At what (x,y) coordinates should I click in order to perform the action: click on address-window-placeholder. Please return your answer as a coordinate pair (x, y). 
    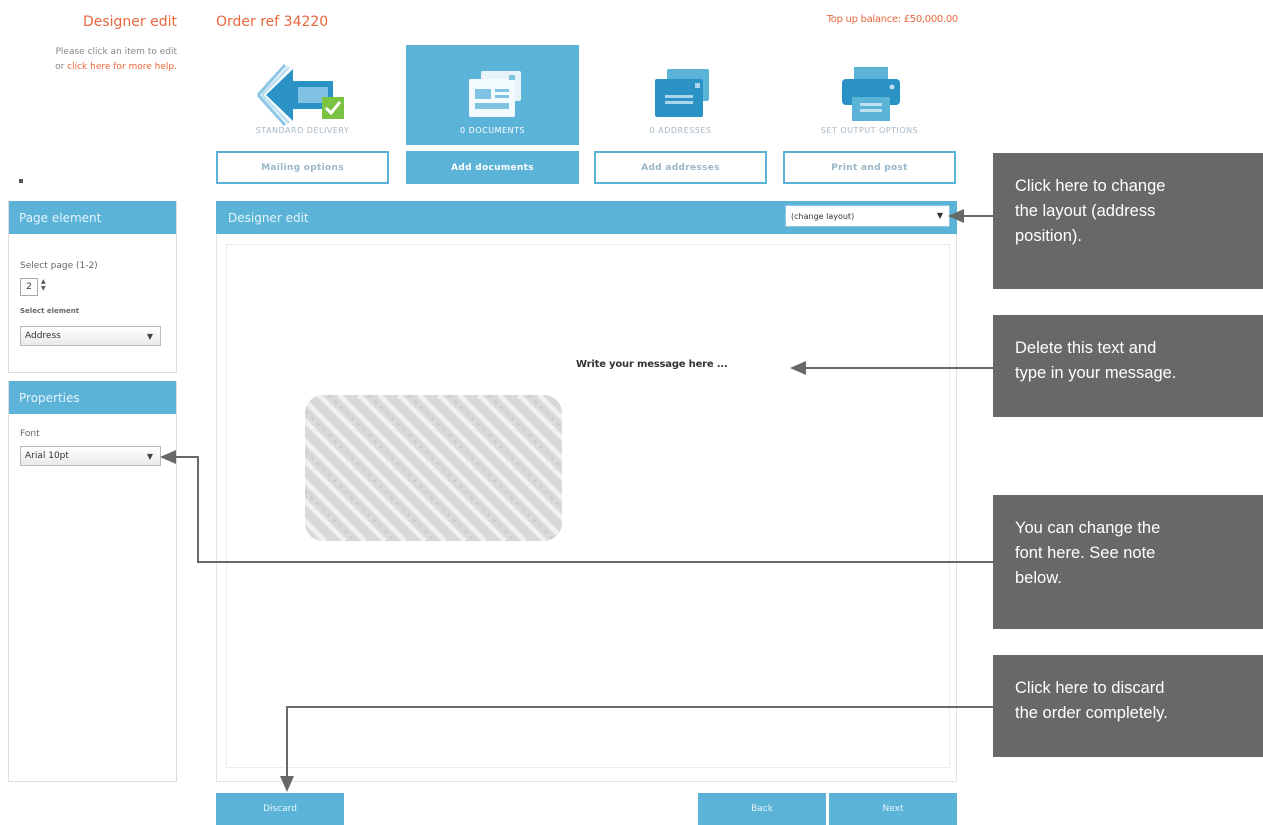
    Looking at the image, I should click on (433, 468).